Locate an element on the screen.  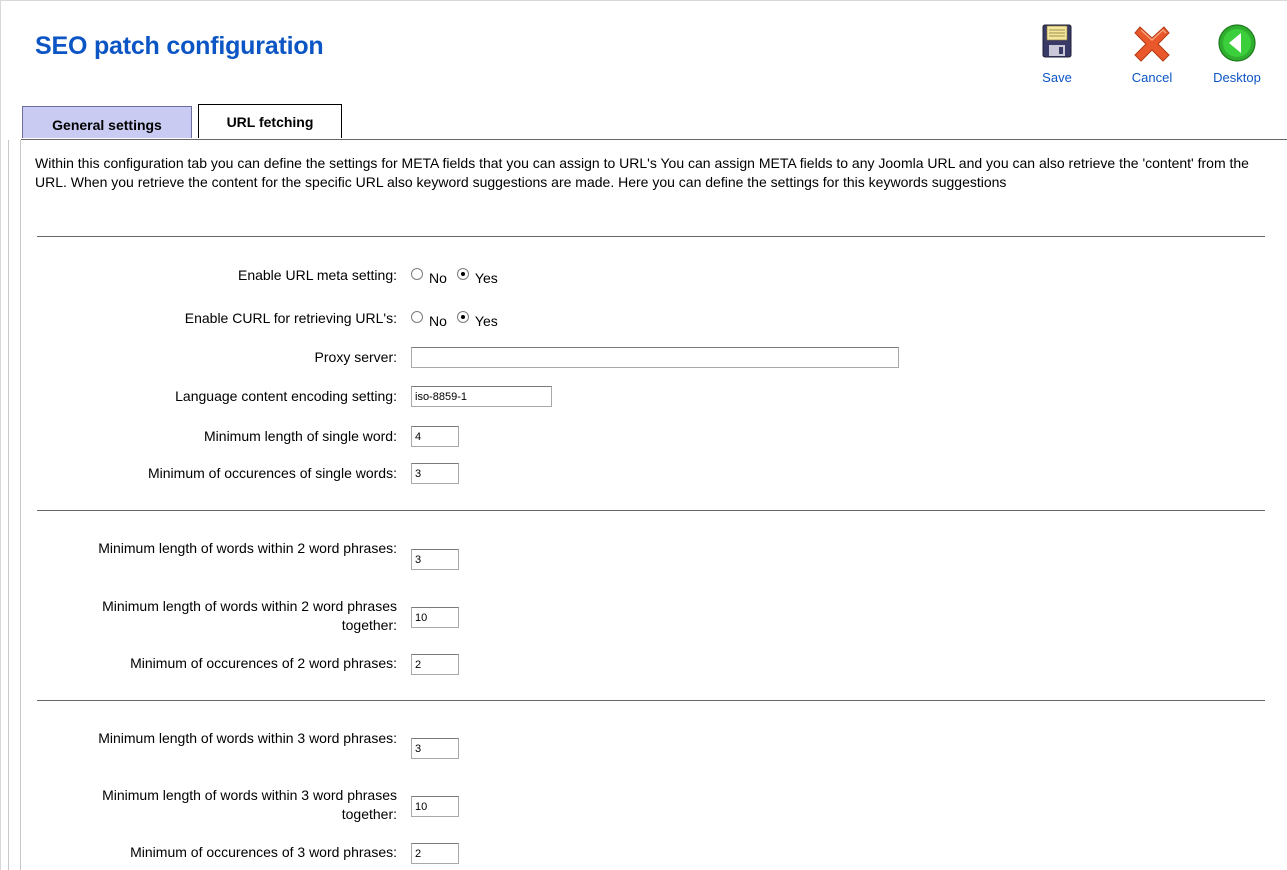
desktop-button: Desktop is located at coordinates (1237, 55).